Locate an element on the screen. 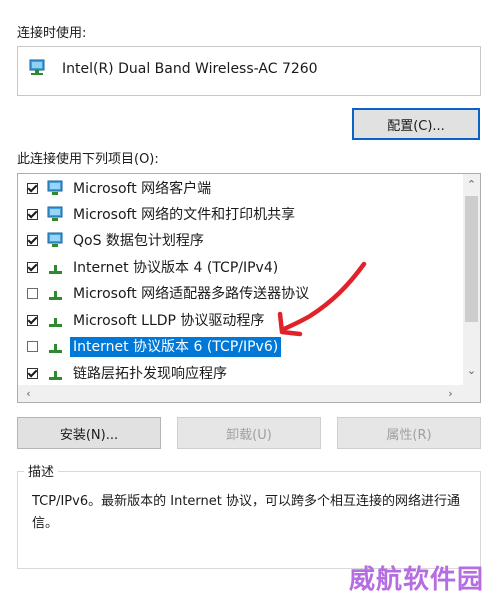 The image size is (496, 600). list-item-label: Microsoft 网络的文件和打印机共享 is located at coordinates (184, 215).